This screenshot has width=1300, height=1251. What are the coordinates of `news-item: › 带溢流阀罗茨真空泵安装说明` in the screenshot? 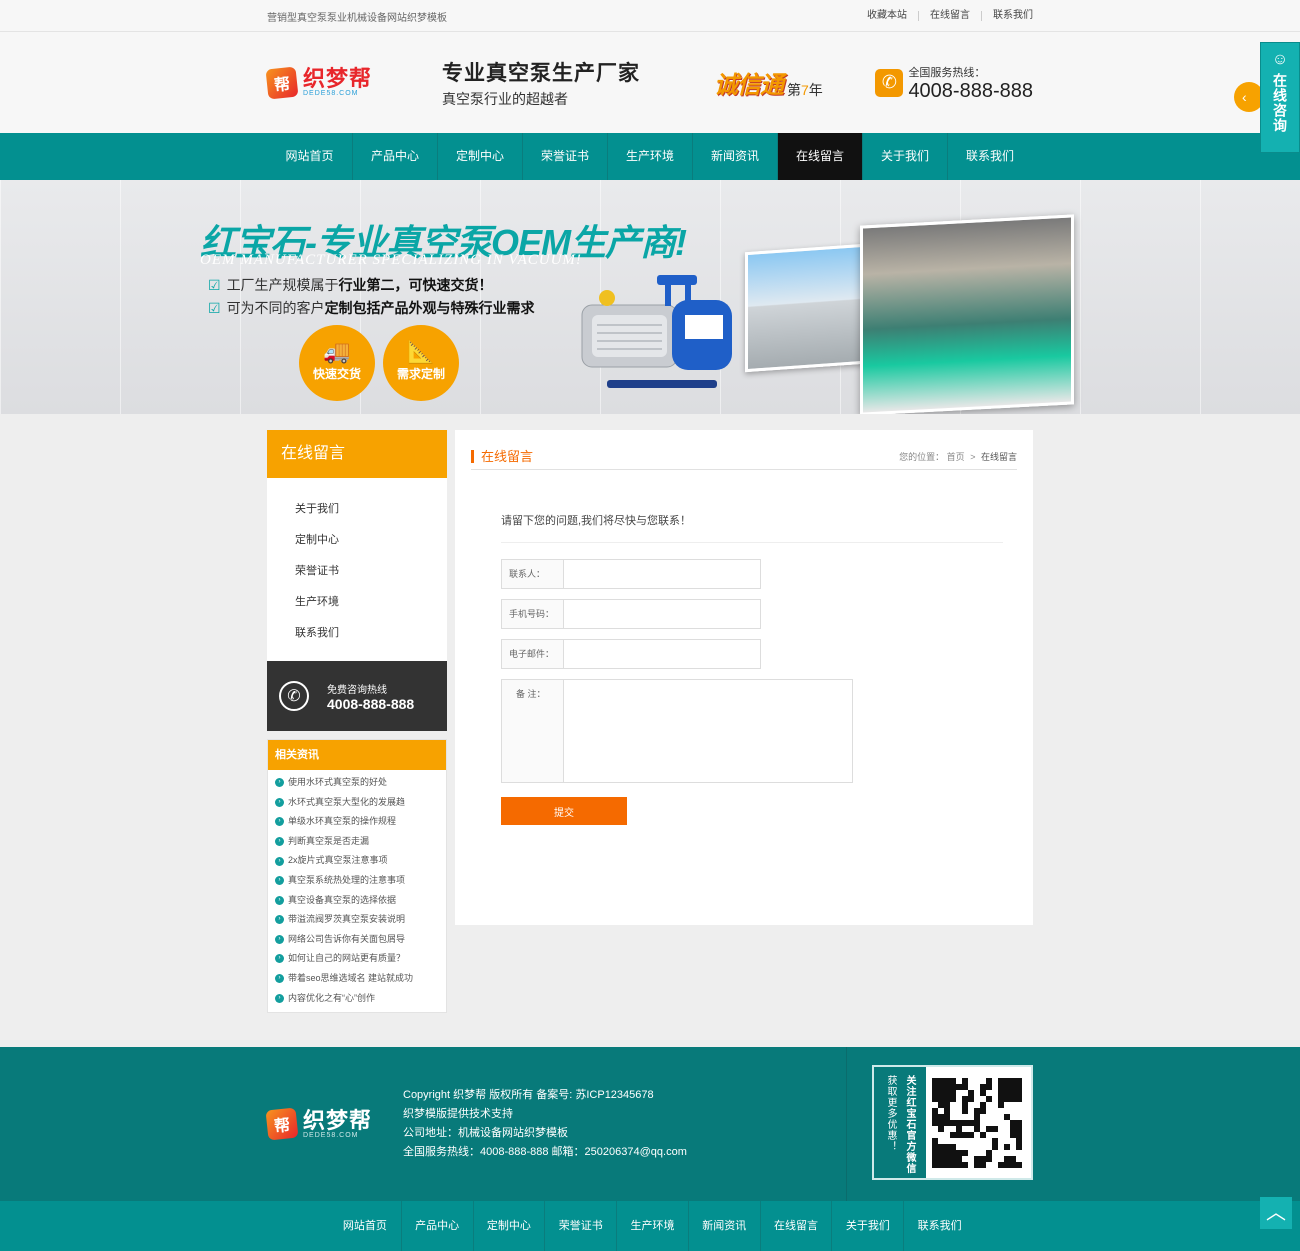 It's located at (357, 920).